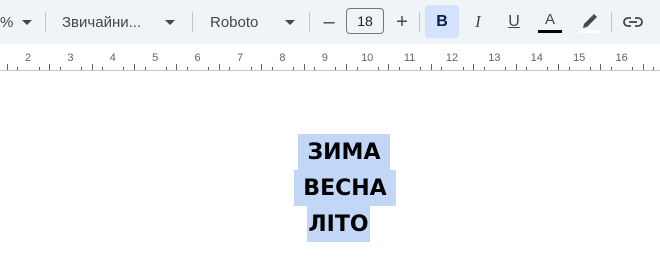  I want to click on zoom-dropdown: %, so click(6, 22).